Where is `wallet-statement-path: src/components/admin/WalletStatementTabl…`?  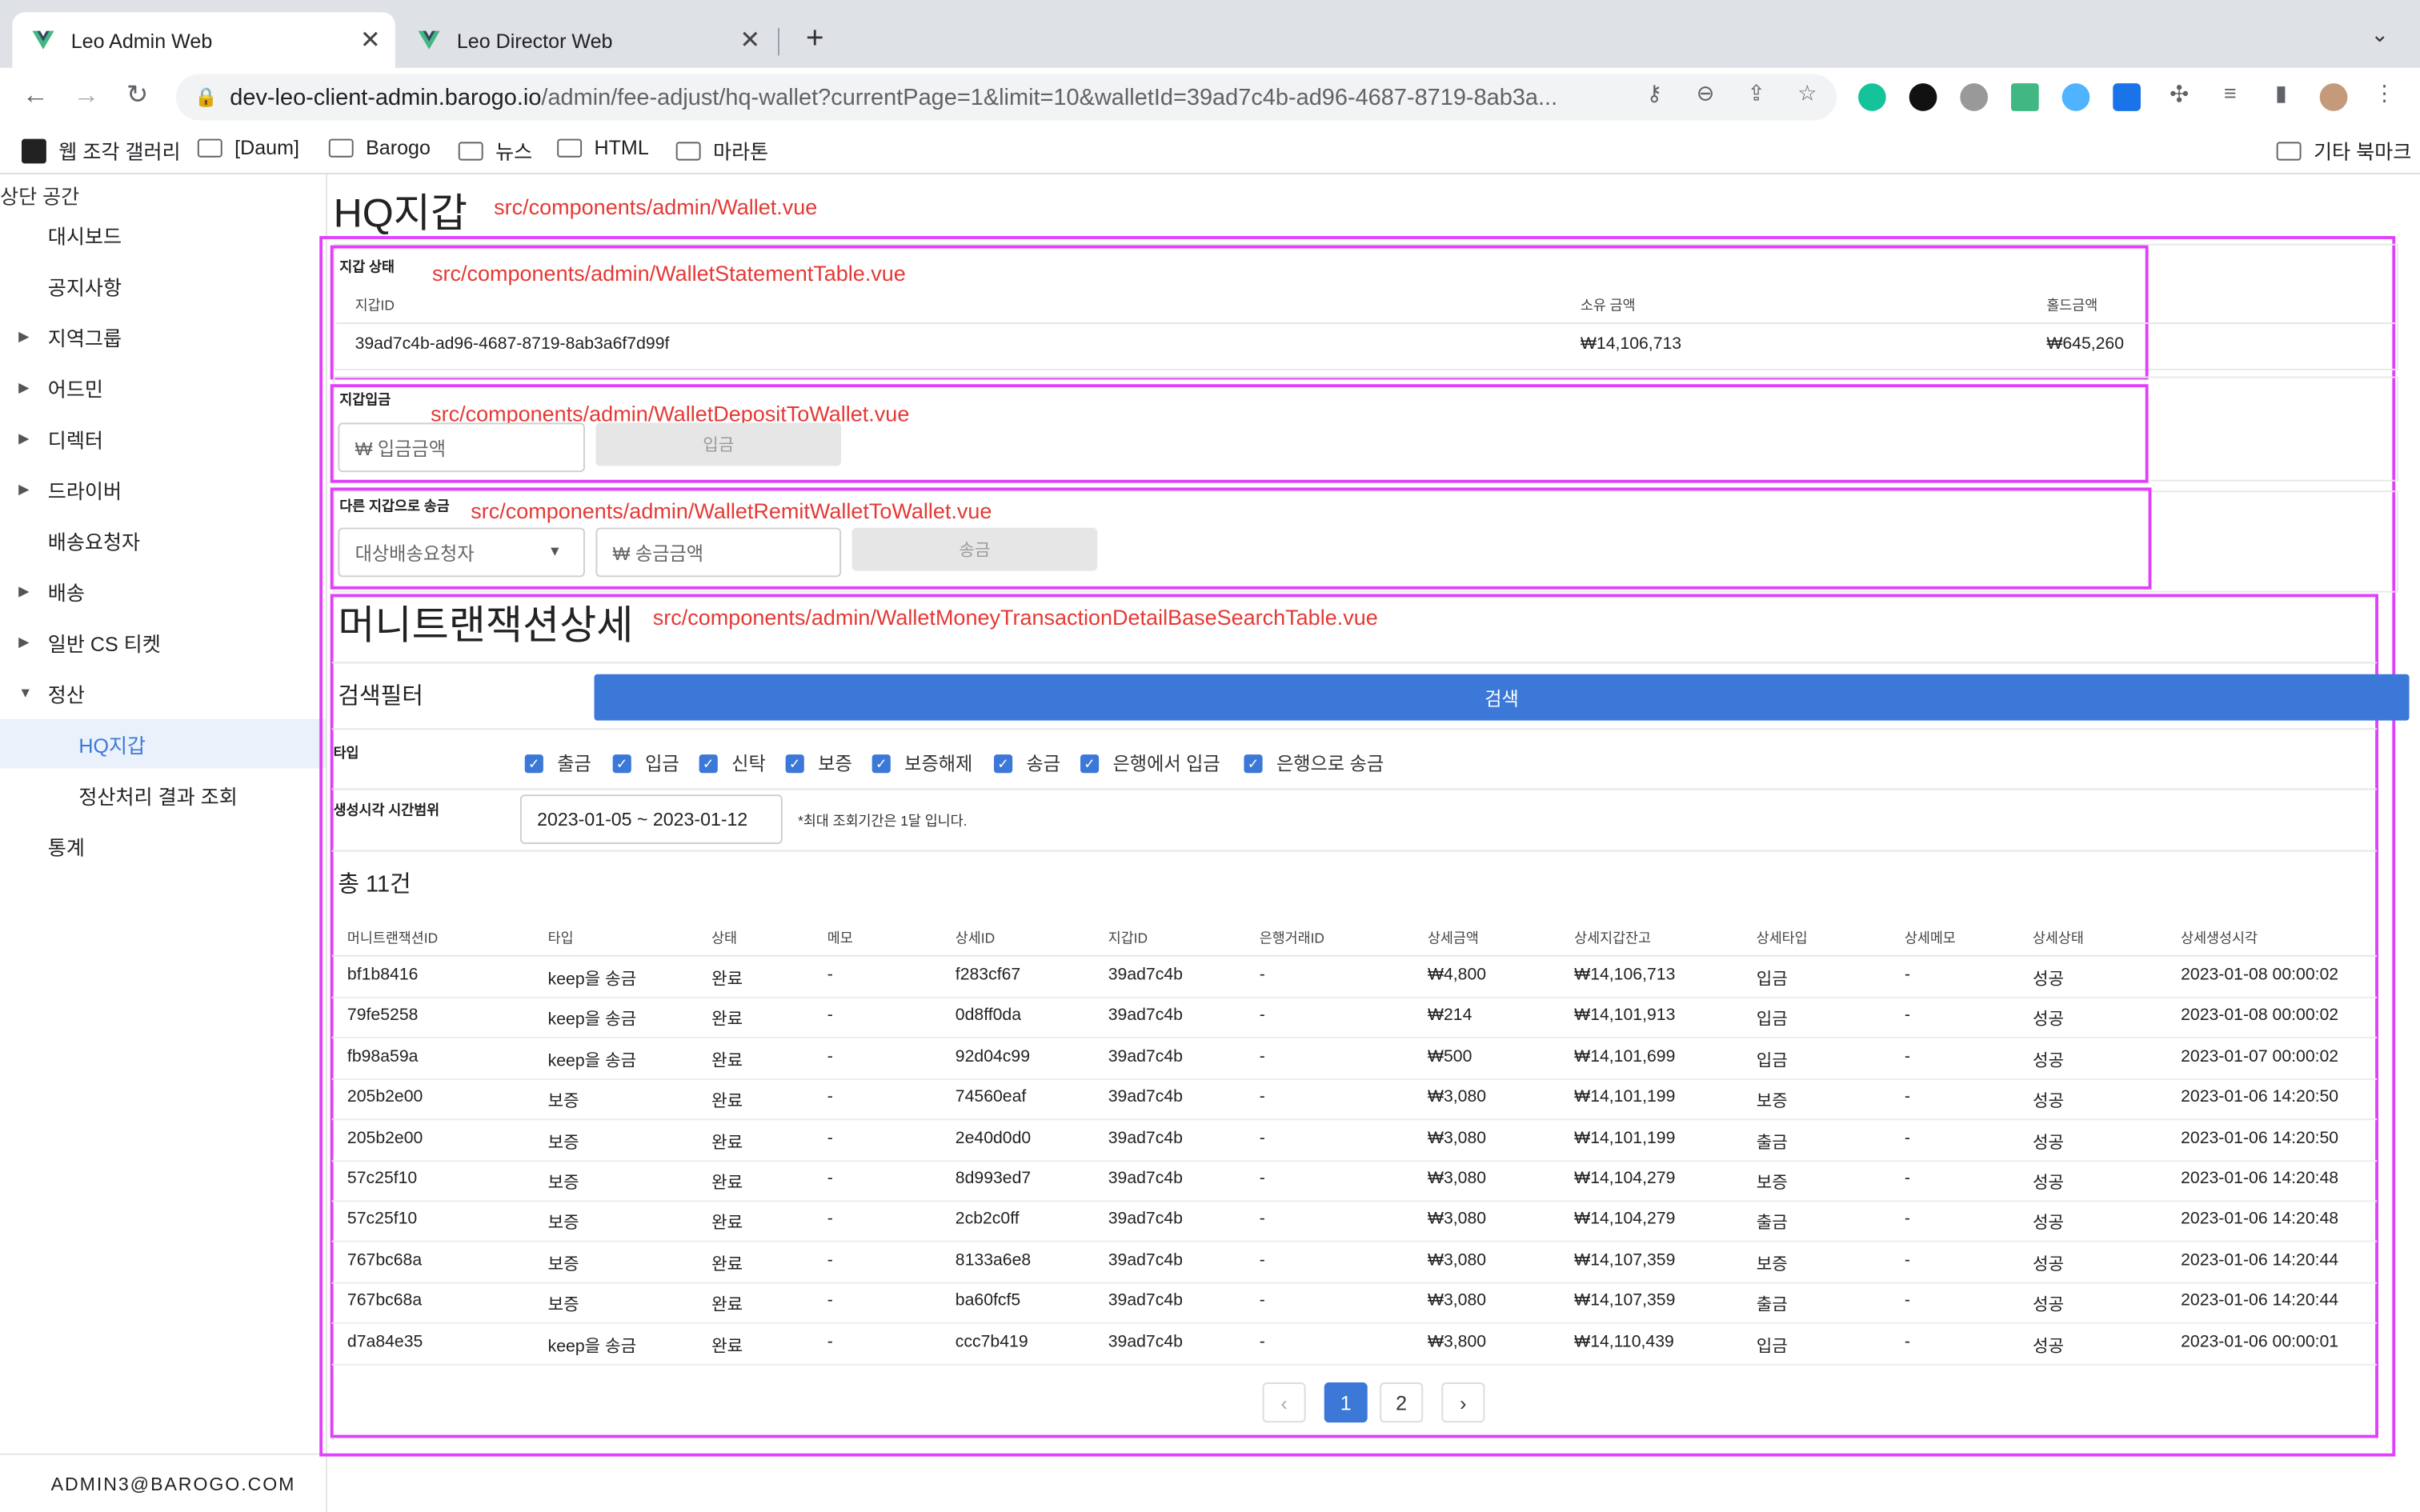
wallet-statement-path: src/components/admin/WalletStatementTabl… is located at coordinates (669, 273).